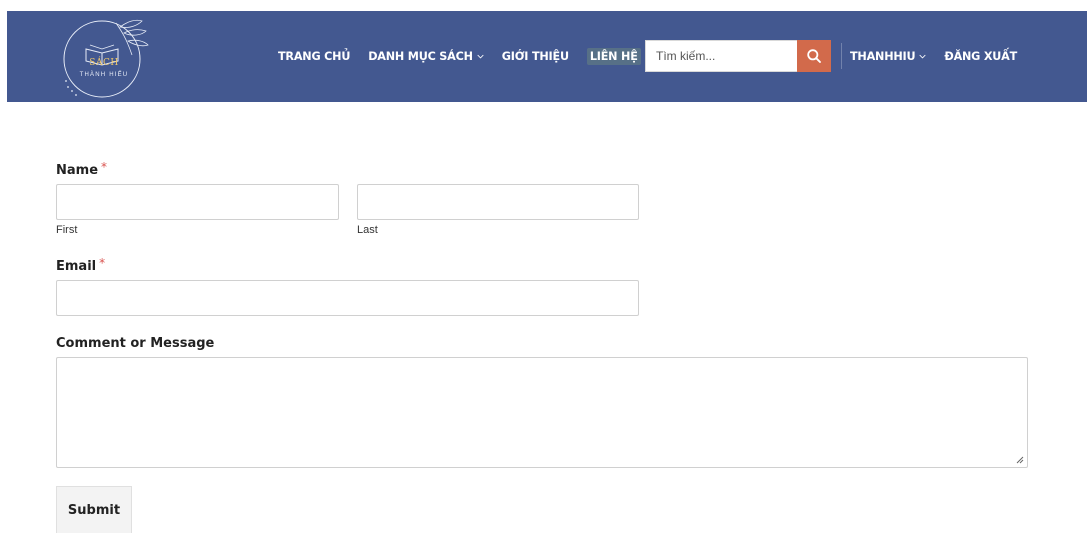 This screenshot has height=533, width=1087. I want to click on nav-item-trang-chu: TRANG CHỦ, so click(314, 56).